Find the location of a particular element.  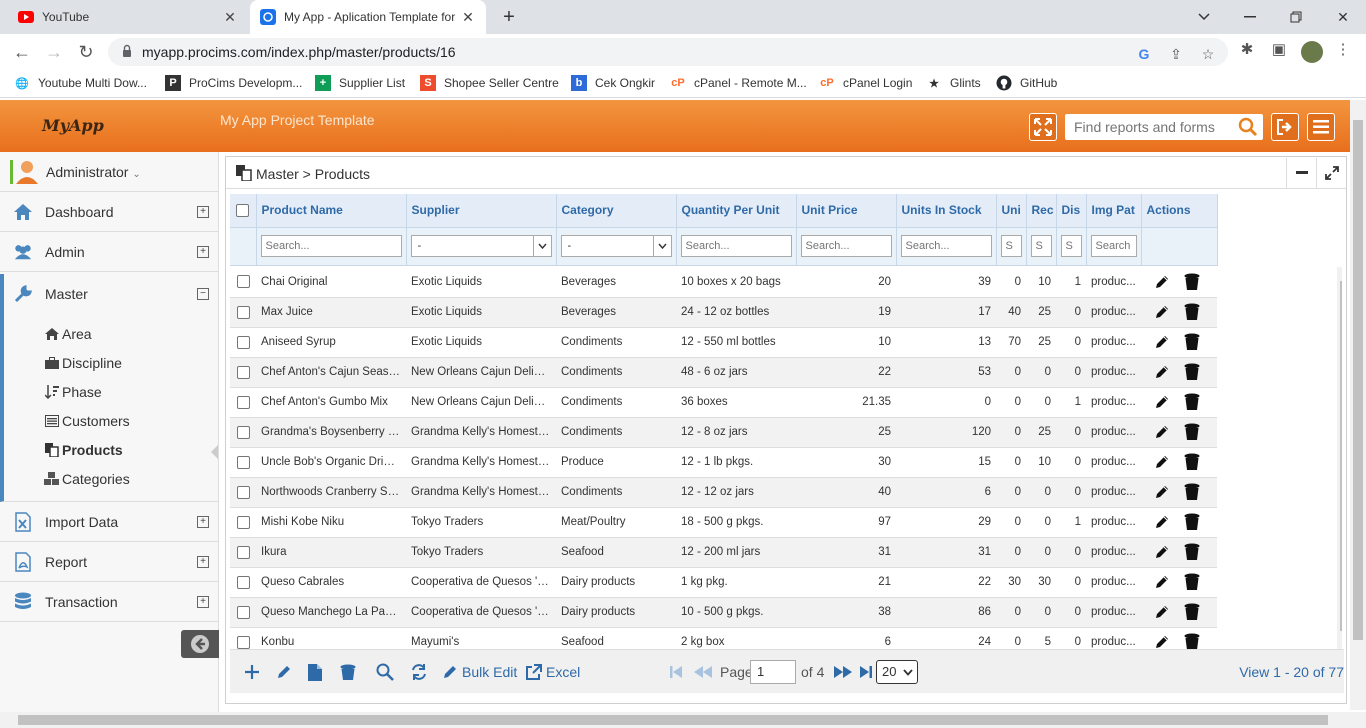

filter-category-select: - is located at coordinates (616, 246).